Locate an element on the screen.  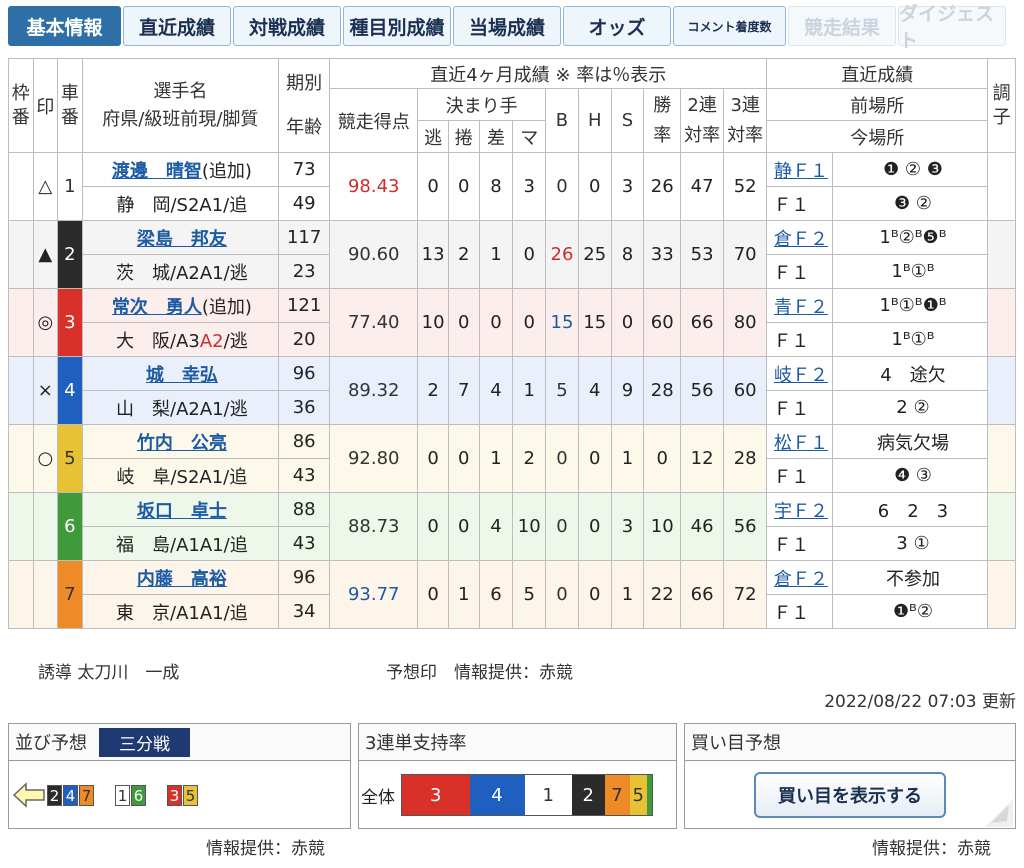
ren3-rate: 70 is located at coordinates (745, 254).